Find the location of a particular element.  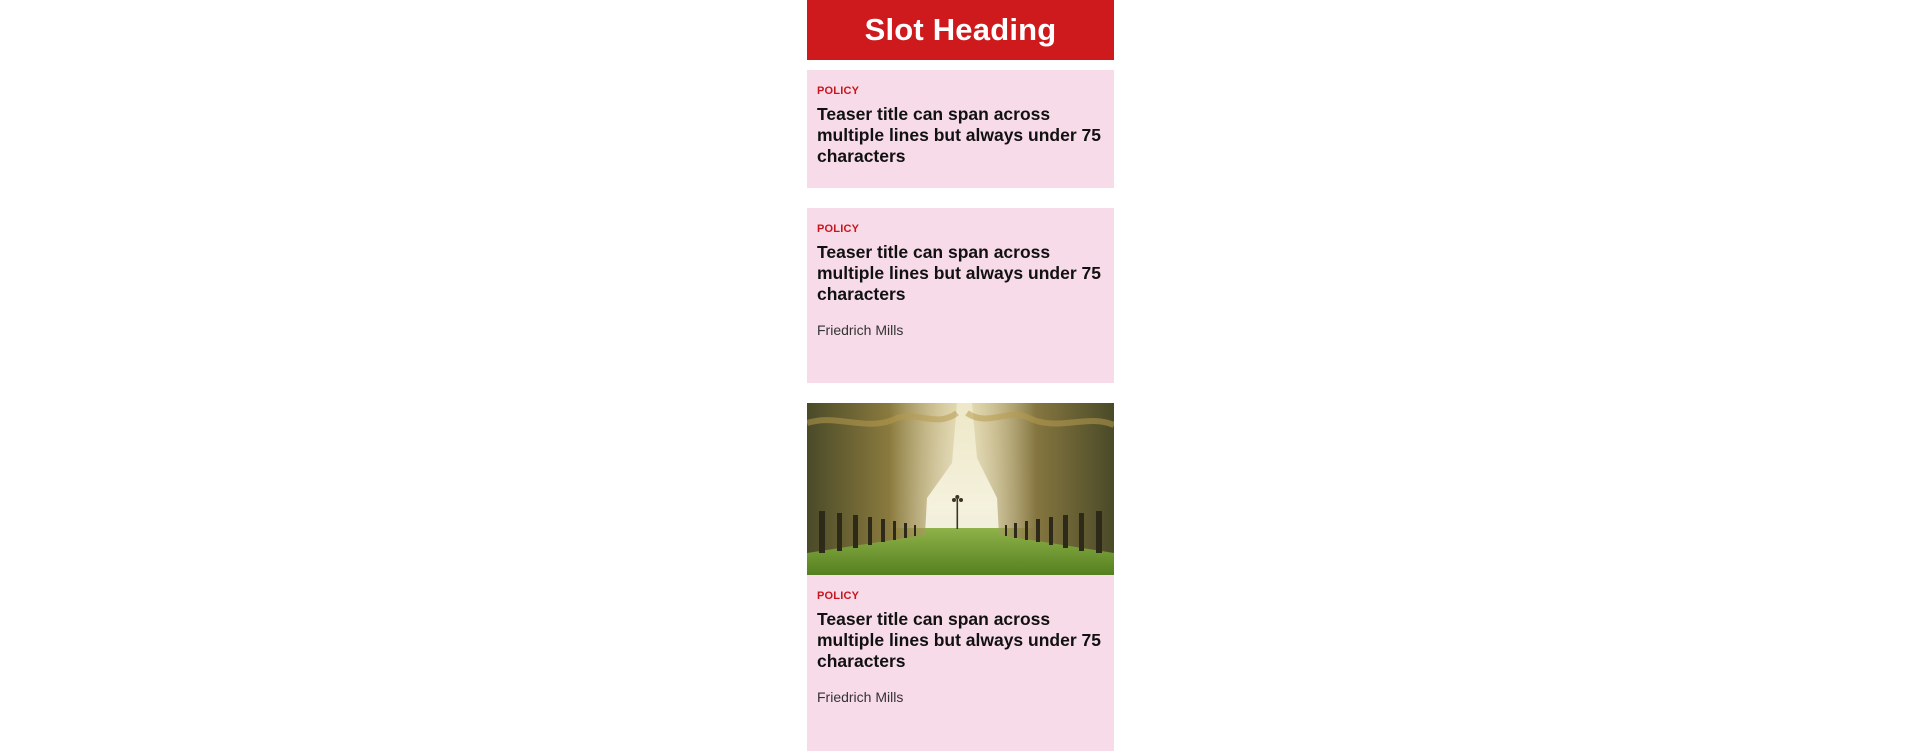

slot-heading: Slot Heading is located at coordinates (960, 30).